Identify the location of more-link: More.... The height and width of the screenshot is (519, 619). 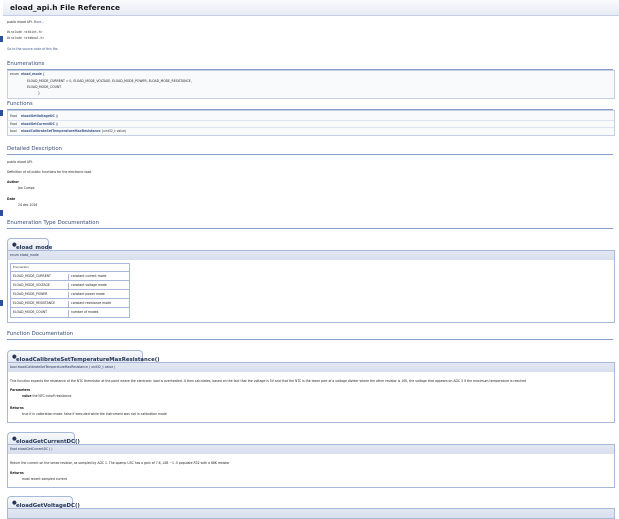
(39, 22).